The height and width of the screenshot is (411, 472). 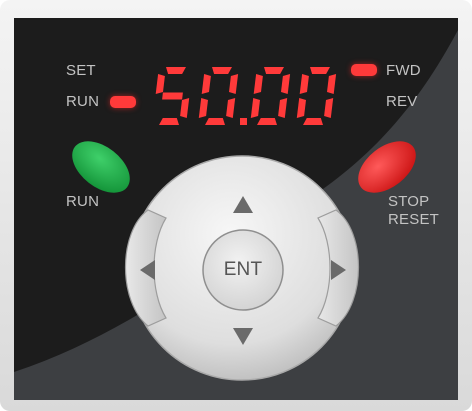 What do you see at coordinates (402, 101) in the screenshot?
I see `rev-label: REV` at bounding box center [402, 101].